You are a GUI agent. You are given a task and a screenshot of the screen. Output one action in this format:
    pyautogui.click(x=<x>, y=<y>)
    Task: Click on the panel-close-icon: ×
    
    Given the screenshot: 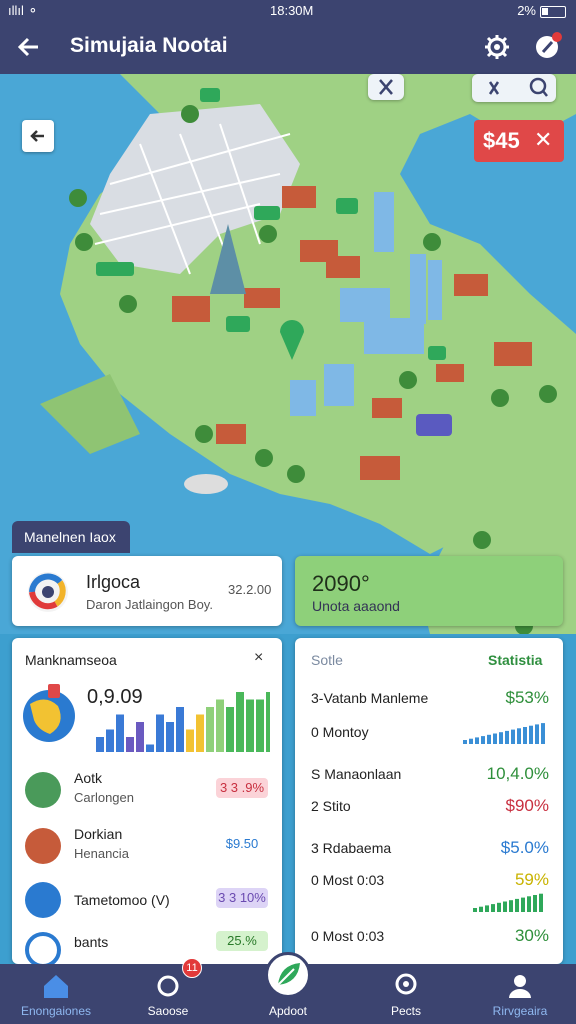 What is the action you would take?
    pyautogui.click(x=258, y=658)
    